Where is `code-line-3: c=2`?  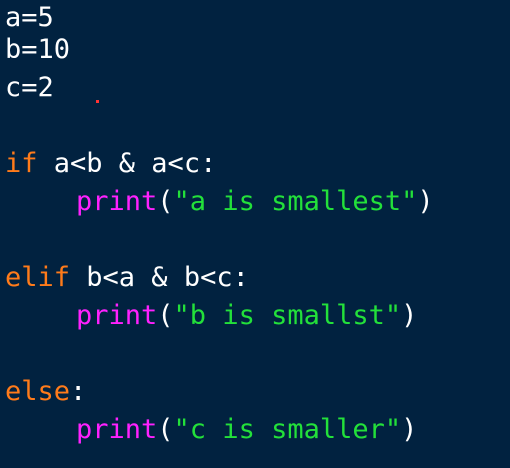 code-line-3: c=2 is located at coordinates (29, 88).